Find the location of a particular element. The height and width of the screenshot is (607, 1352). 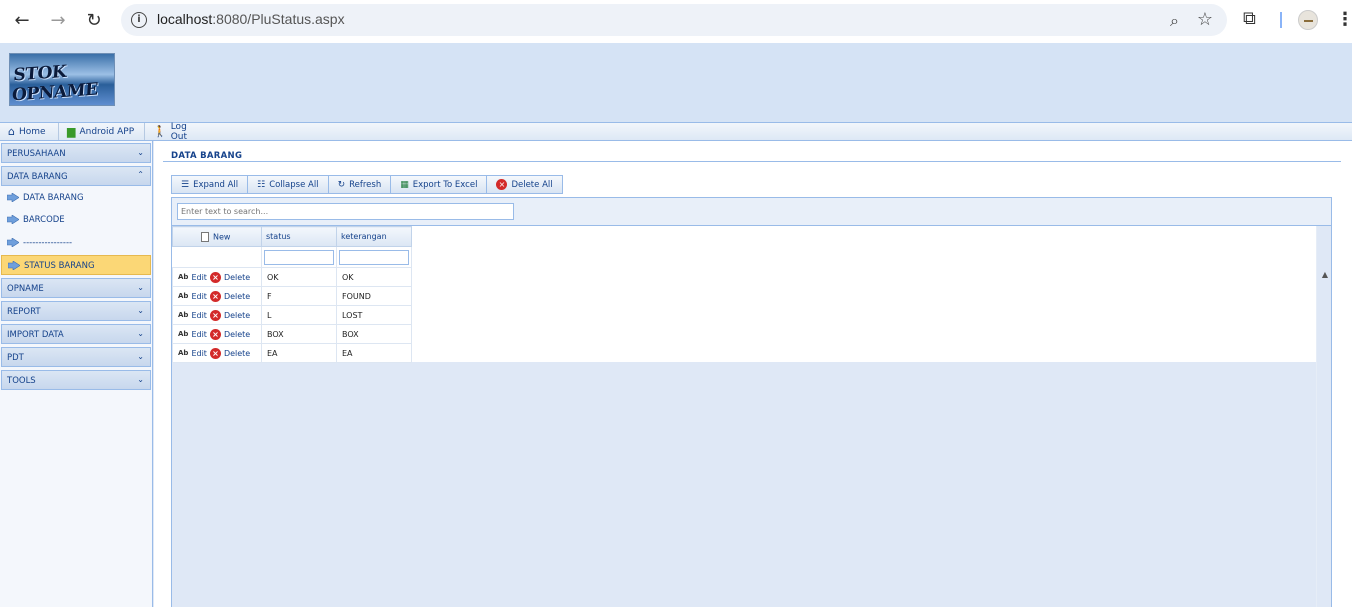

column-header-keterangan: keterangan is located at coordinates (374, 236).